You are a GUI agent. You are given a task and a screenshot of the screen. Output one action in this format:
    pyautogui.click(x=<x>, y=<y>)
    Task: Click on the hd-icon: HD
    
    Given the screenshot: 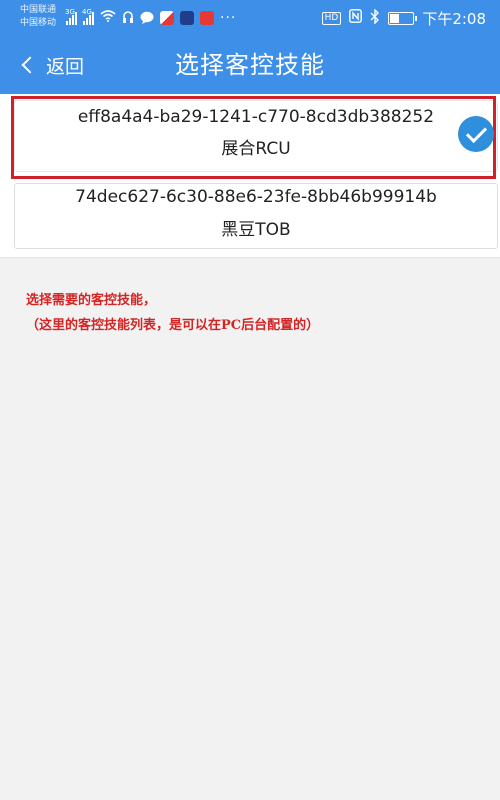 What is the action you would take?
    pyautogui.click(x=331, y=18)
    